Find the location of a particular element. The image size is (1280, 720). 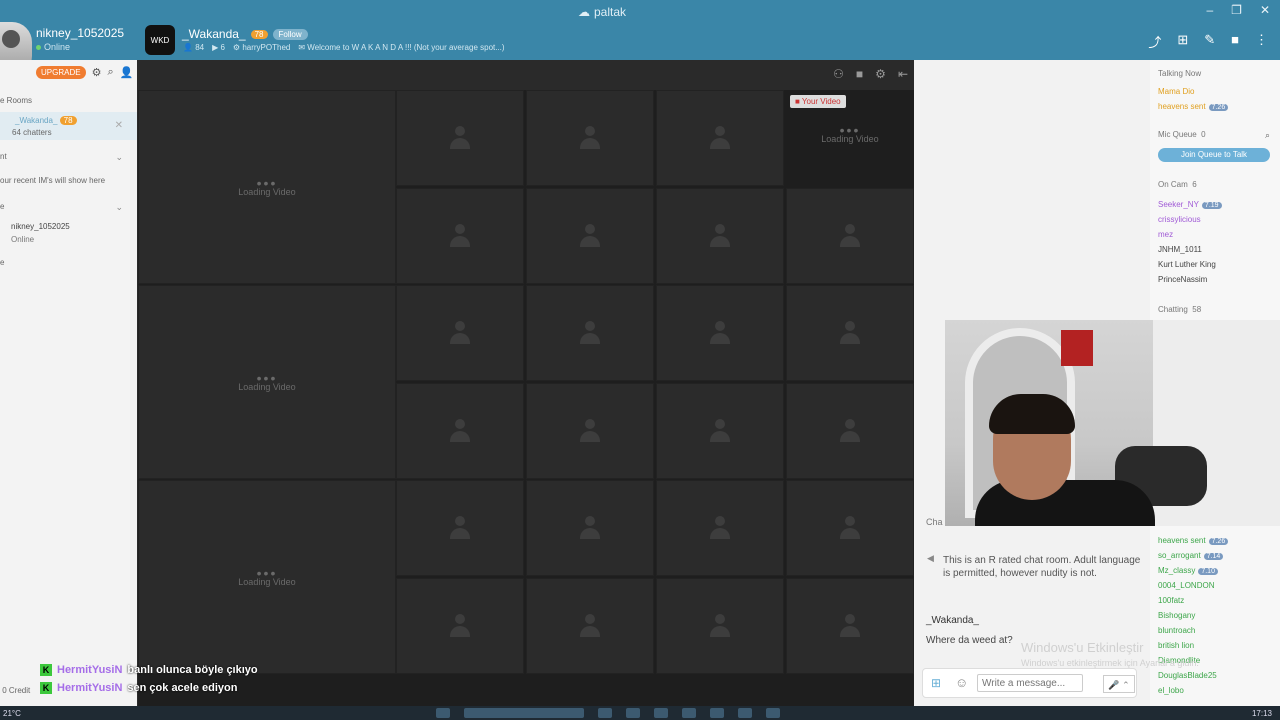

user-list-item: 0004_LONDON is located at coordinates (1186, 585).